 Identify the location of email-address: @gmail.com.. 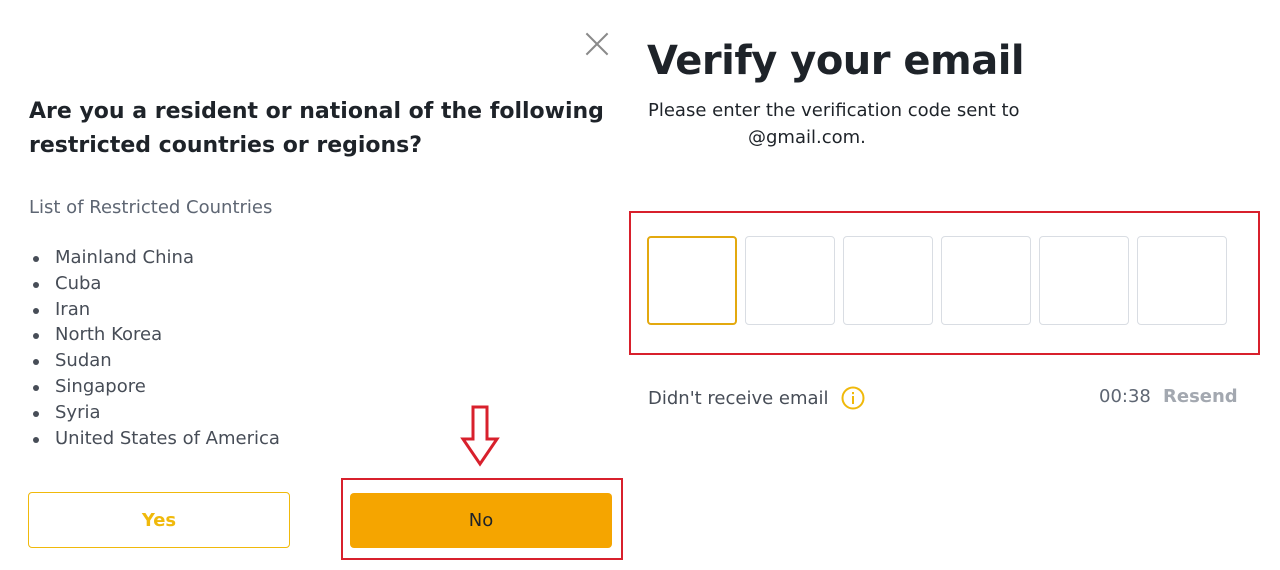
(807, 137).